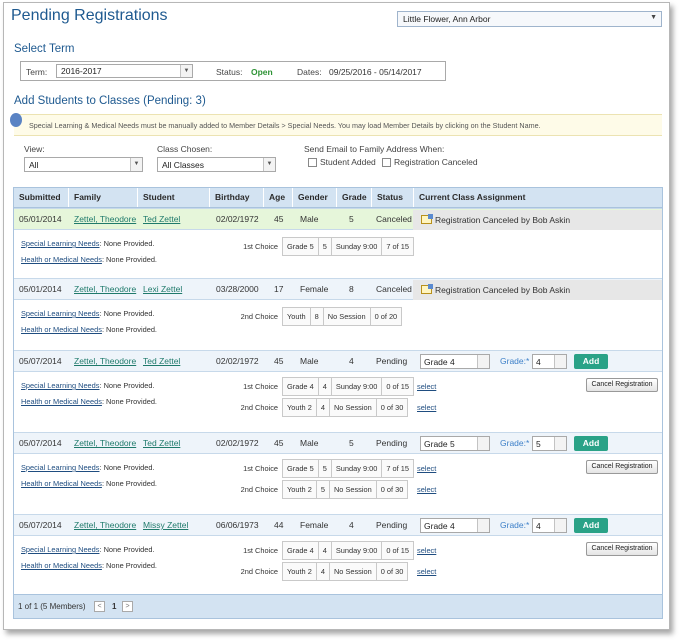 This screenshot has height=640, width=684. Describe the element at coordinates (312, 162) in the screenshot. I see `student-added-checkbox` at that location.